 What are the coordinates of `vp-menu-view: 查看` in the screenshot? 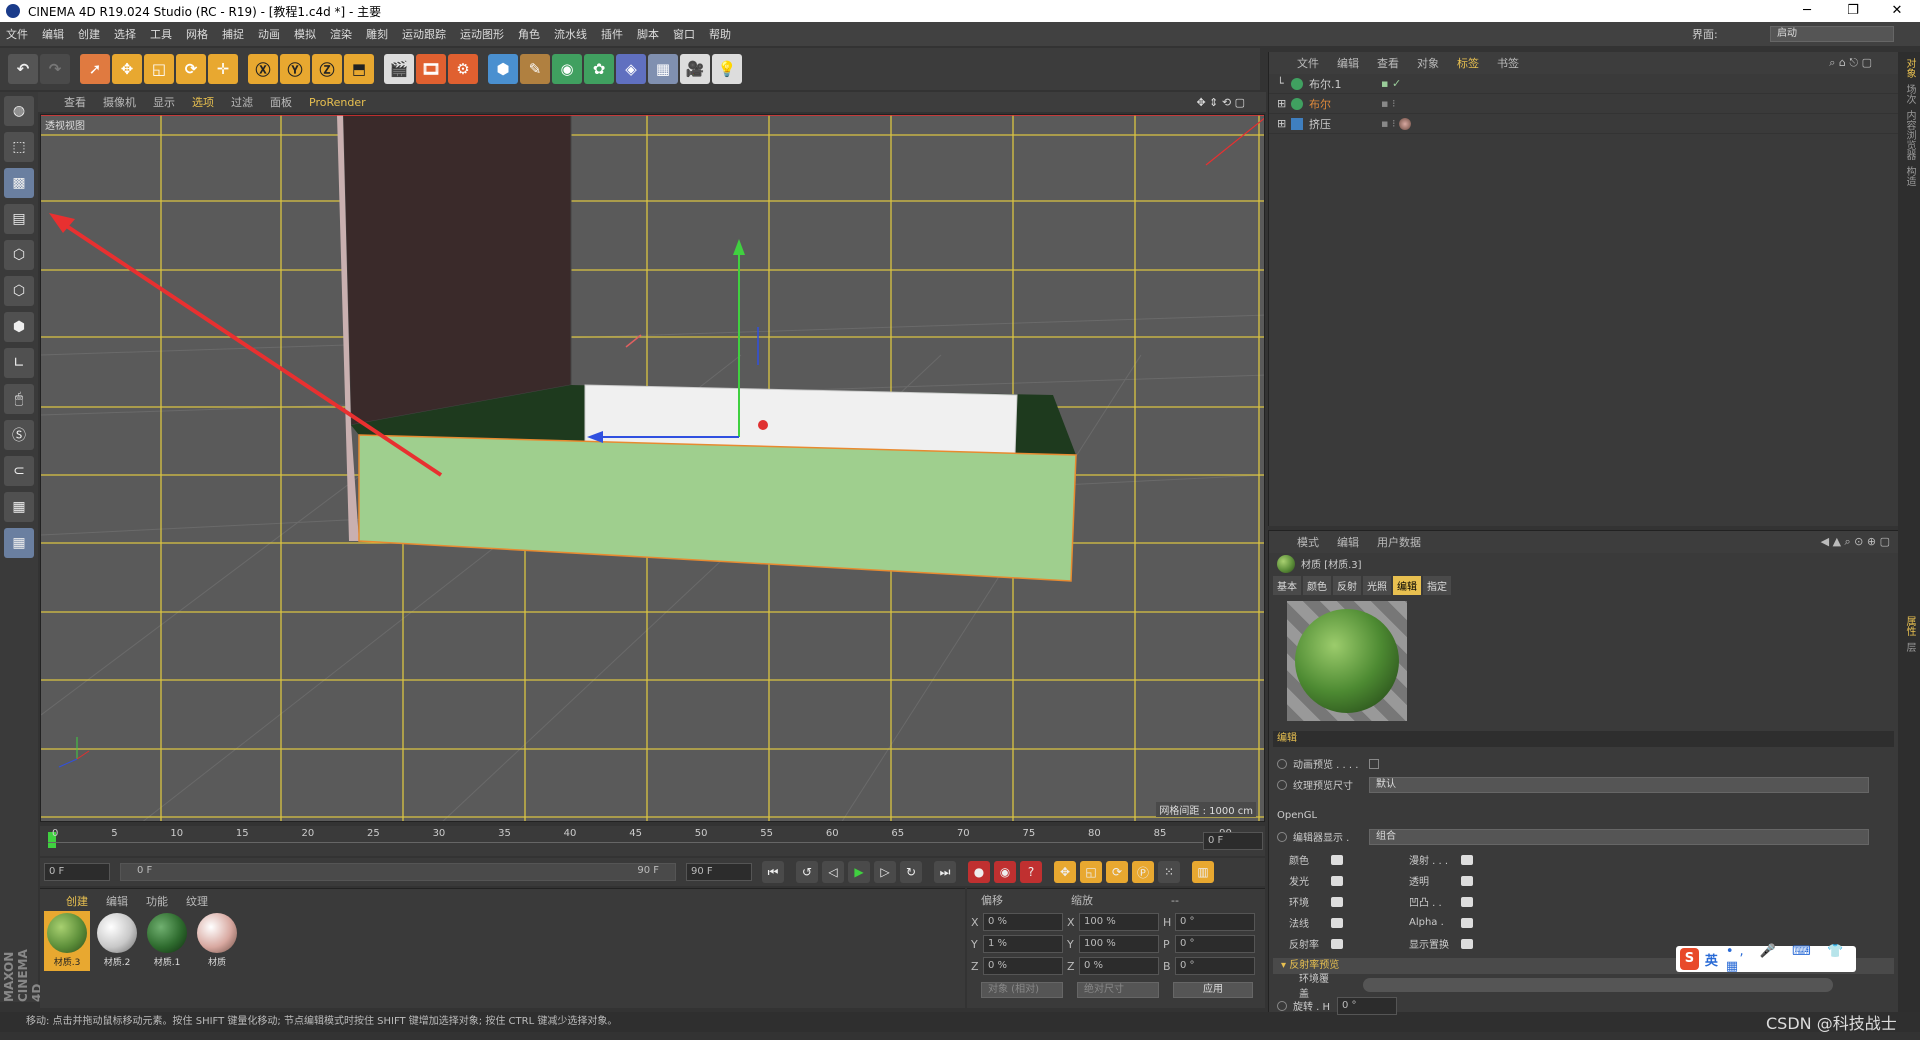 It's located at (75, 102).